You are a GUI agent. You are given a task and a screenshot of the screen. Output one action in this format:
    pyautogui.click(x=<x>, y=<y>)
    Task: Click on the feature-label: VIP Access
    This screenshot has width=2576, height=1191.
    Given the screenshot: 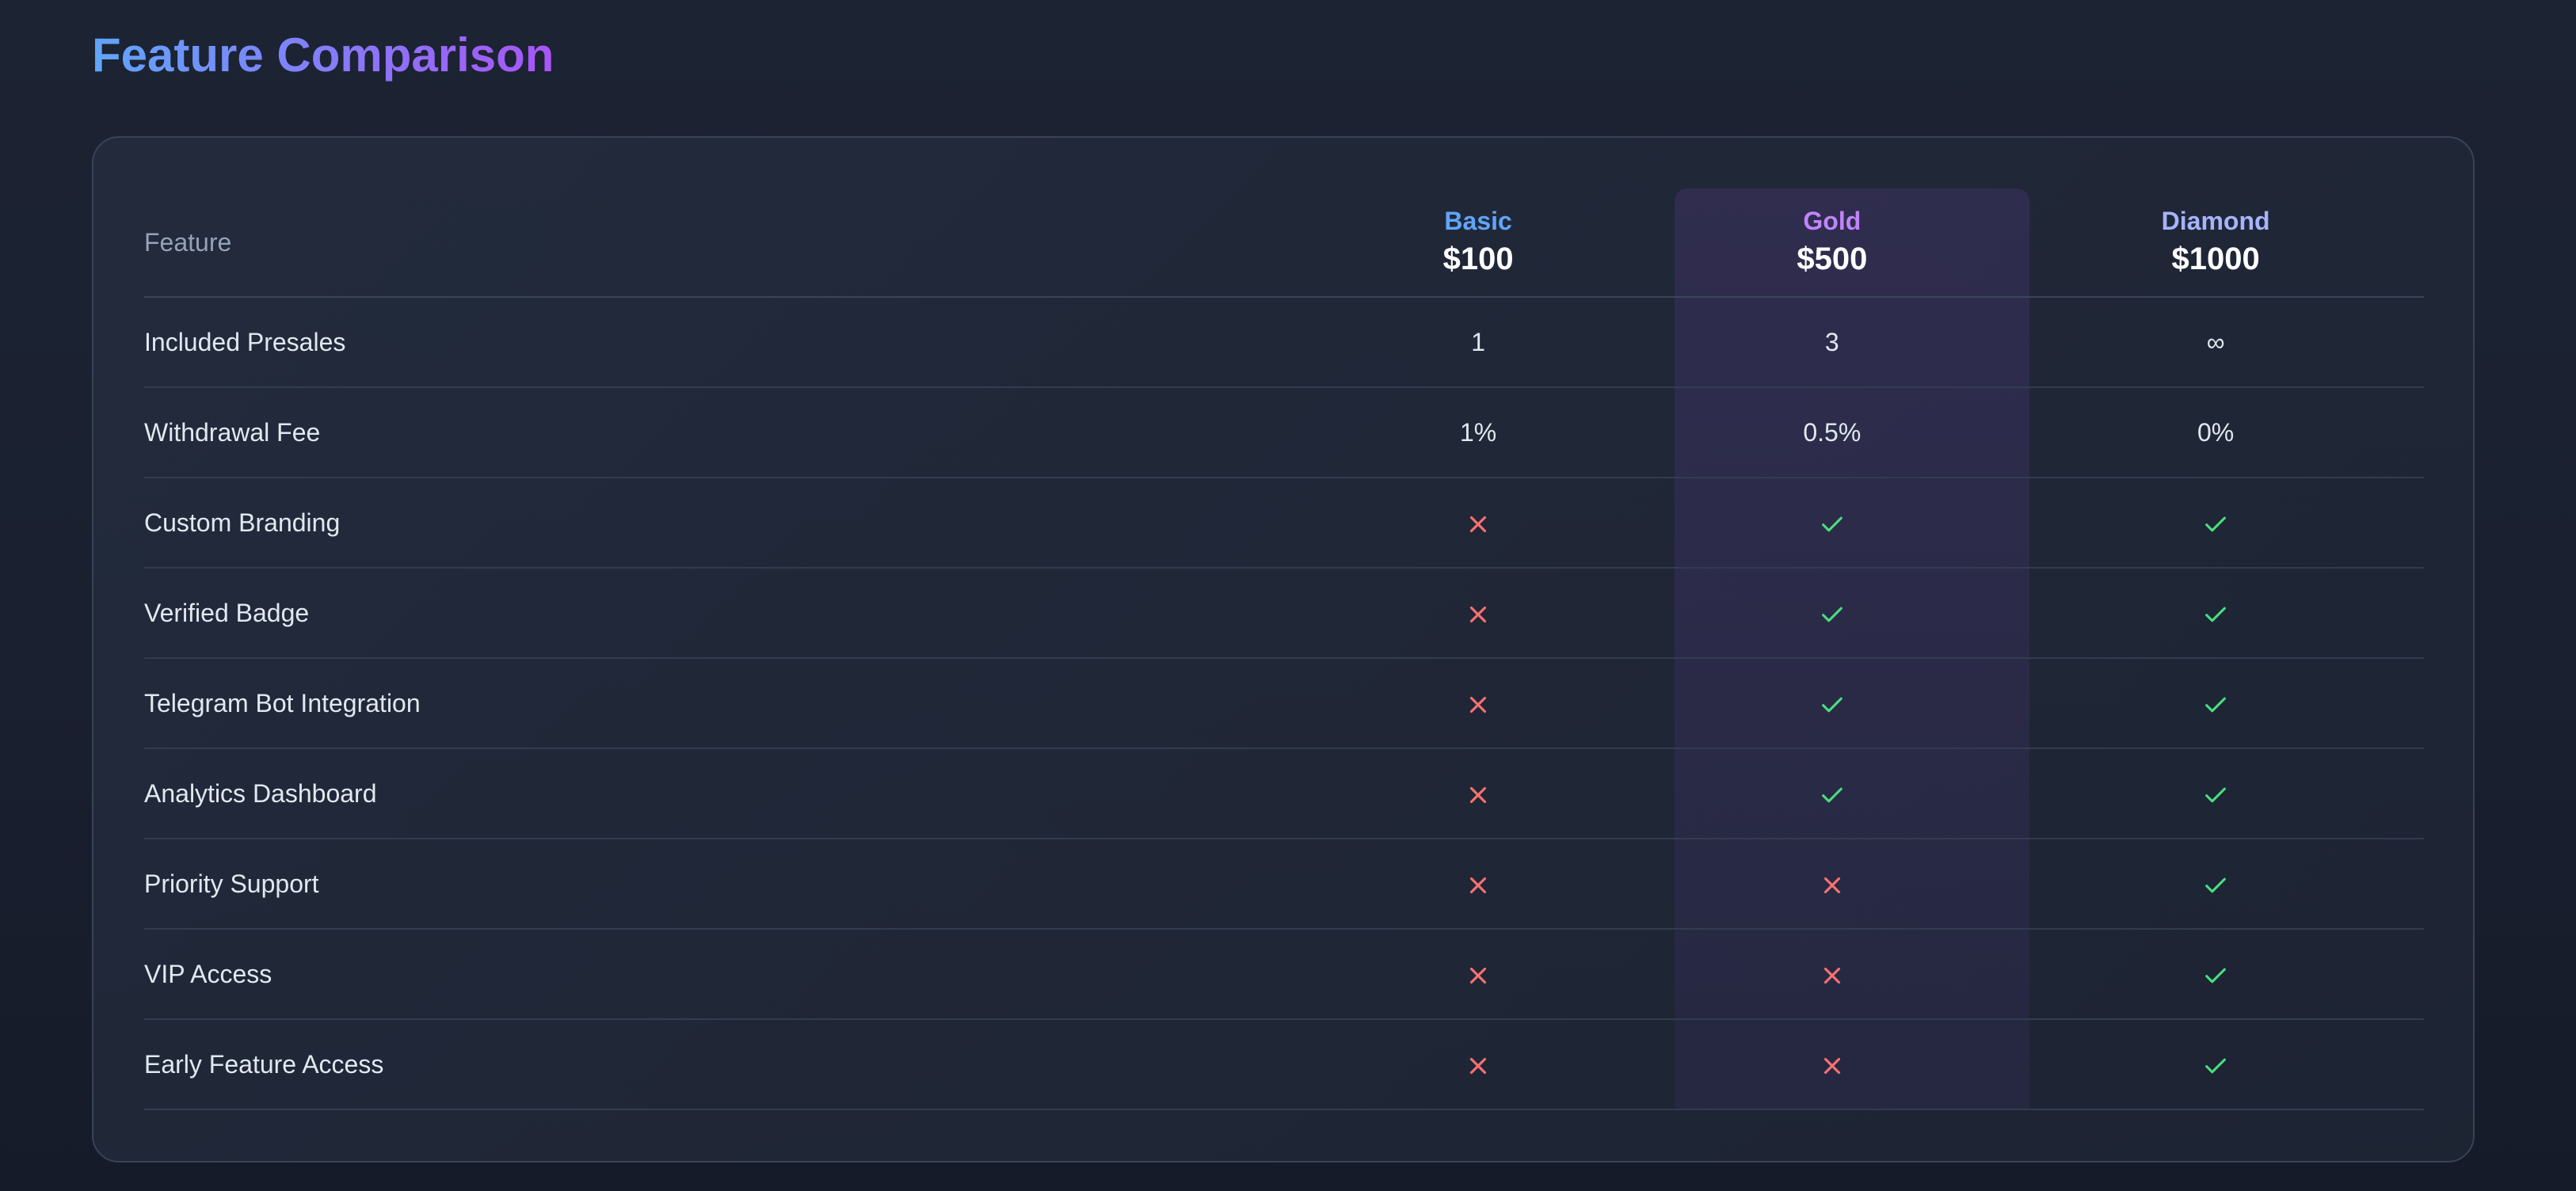 What is the action you would take?
    pyautogui.click(x=208, y=973)
    